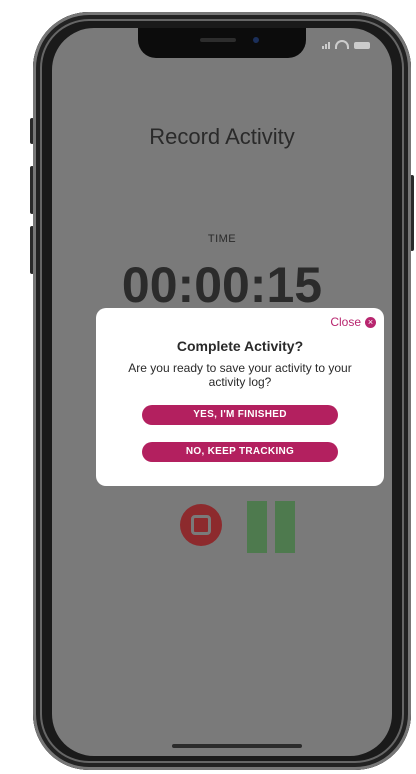 The width and height of the screenshot is (416, 774). What do you see at coordinates (342, 44) in the screenshot?
I see `wifi-icon` at bounding box center [342, 44].